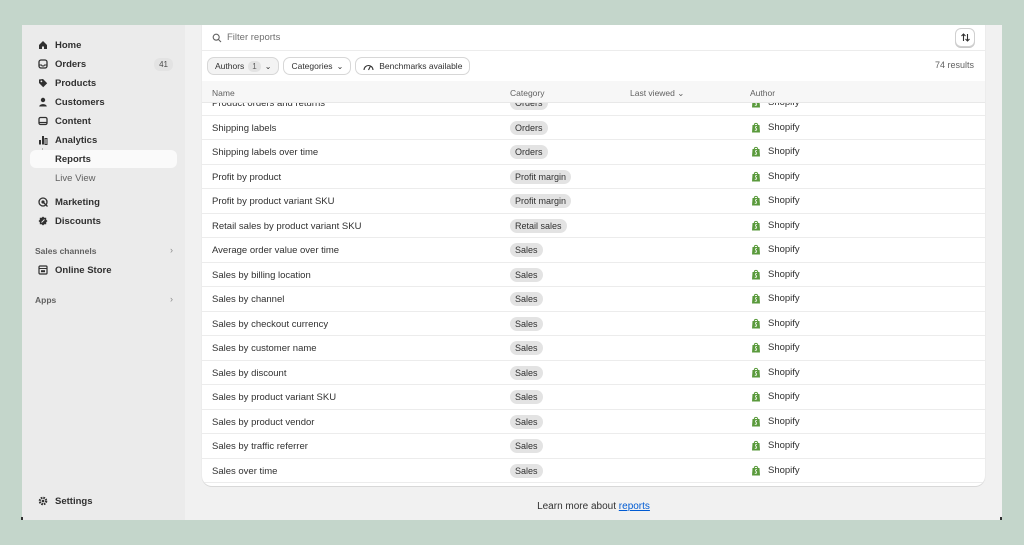  I want to click on table-row: Sales by billing location Sales Shopify, so click(593, 275).